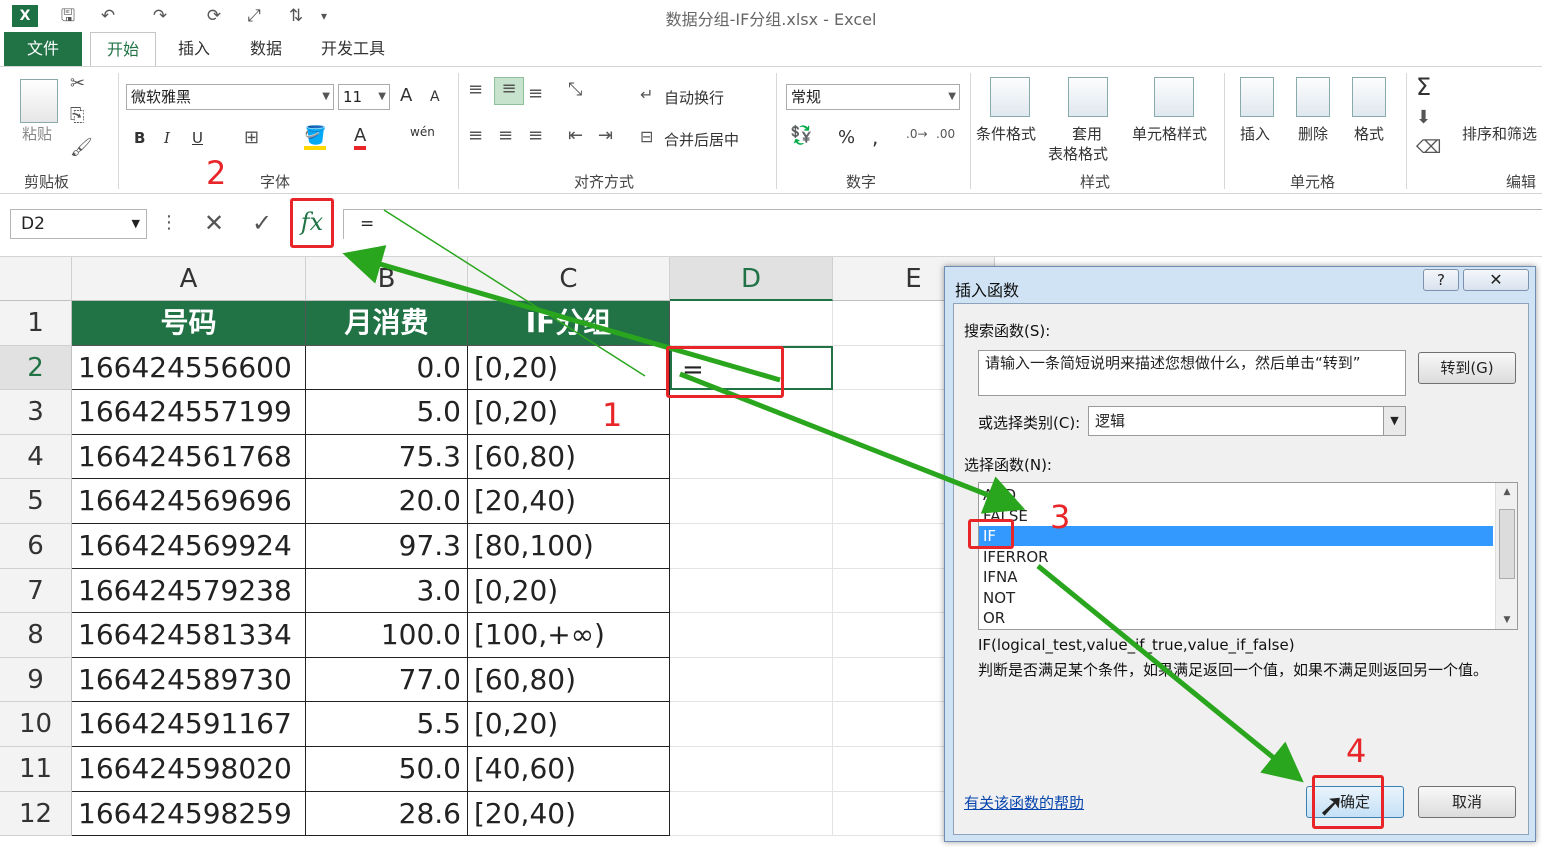 Image resolution: width=1542 pixels, height=847 pixels. Describe the element at coordinates (387, 412) in the screenshot. I see `table-cell: 5.0` at that location.